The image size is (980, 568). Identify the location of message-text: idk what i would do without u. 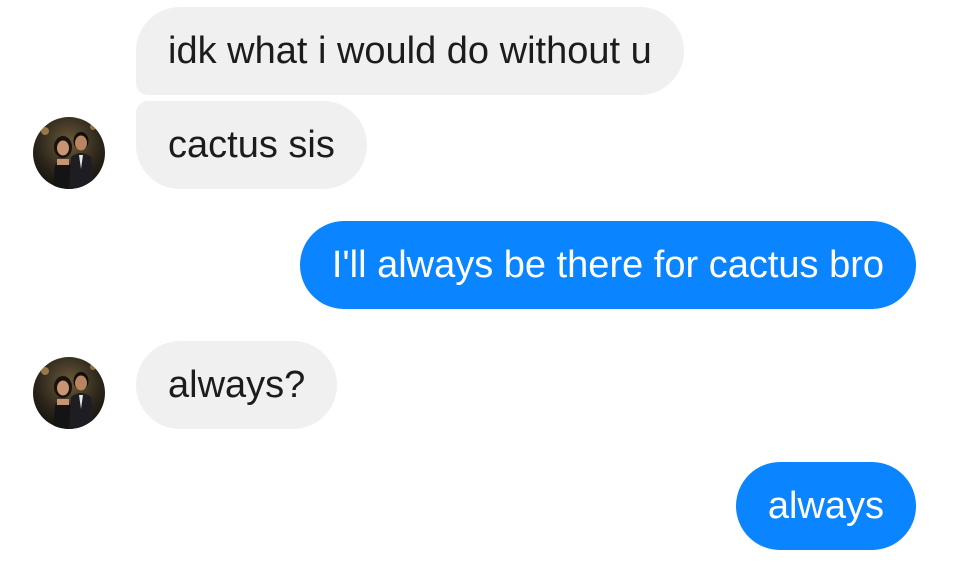
(410, 51).